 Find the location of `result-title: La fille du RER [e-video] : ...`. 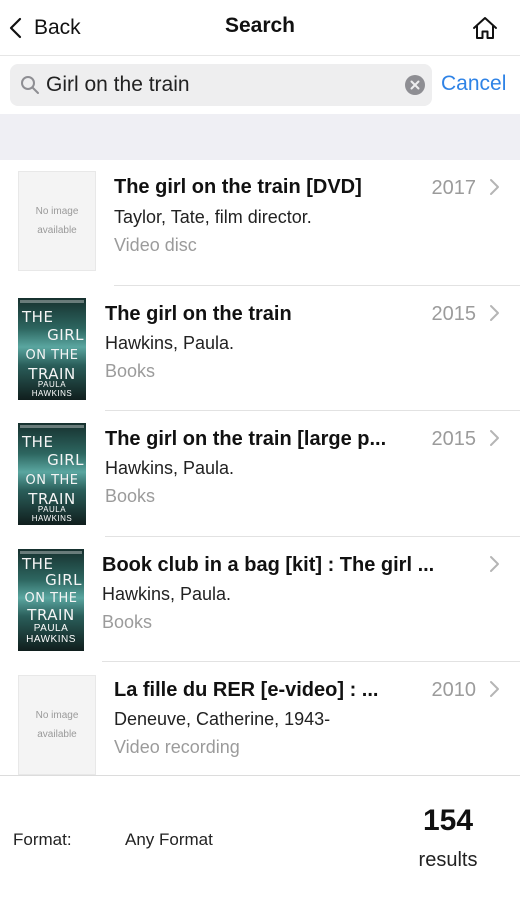

result-title: La fille du RER [e-video] : ... is located at coordinates (246, 690).